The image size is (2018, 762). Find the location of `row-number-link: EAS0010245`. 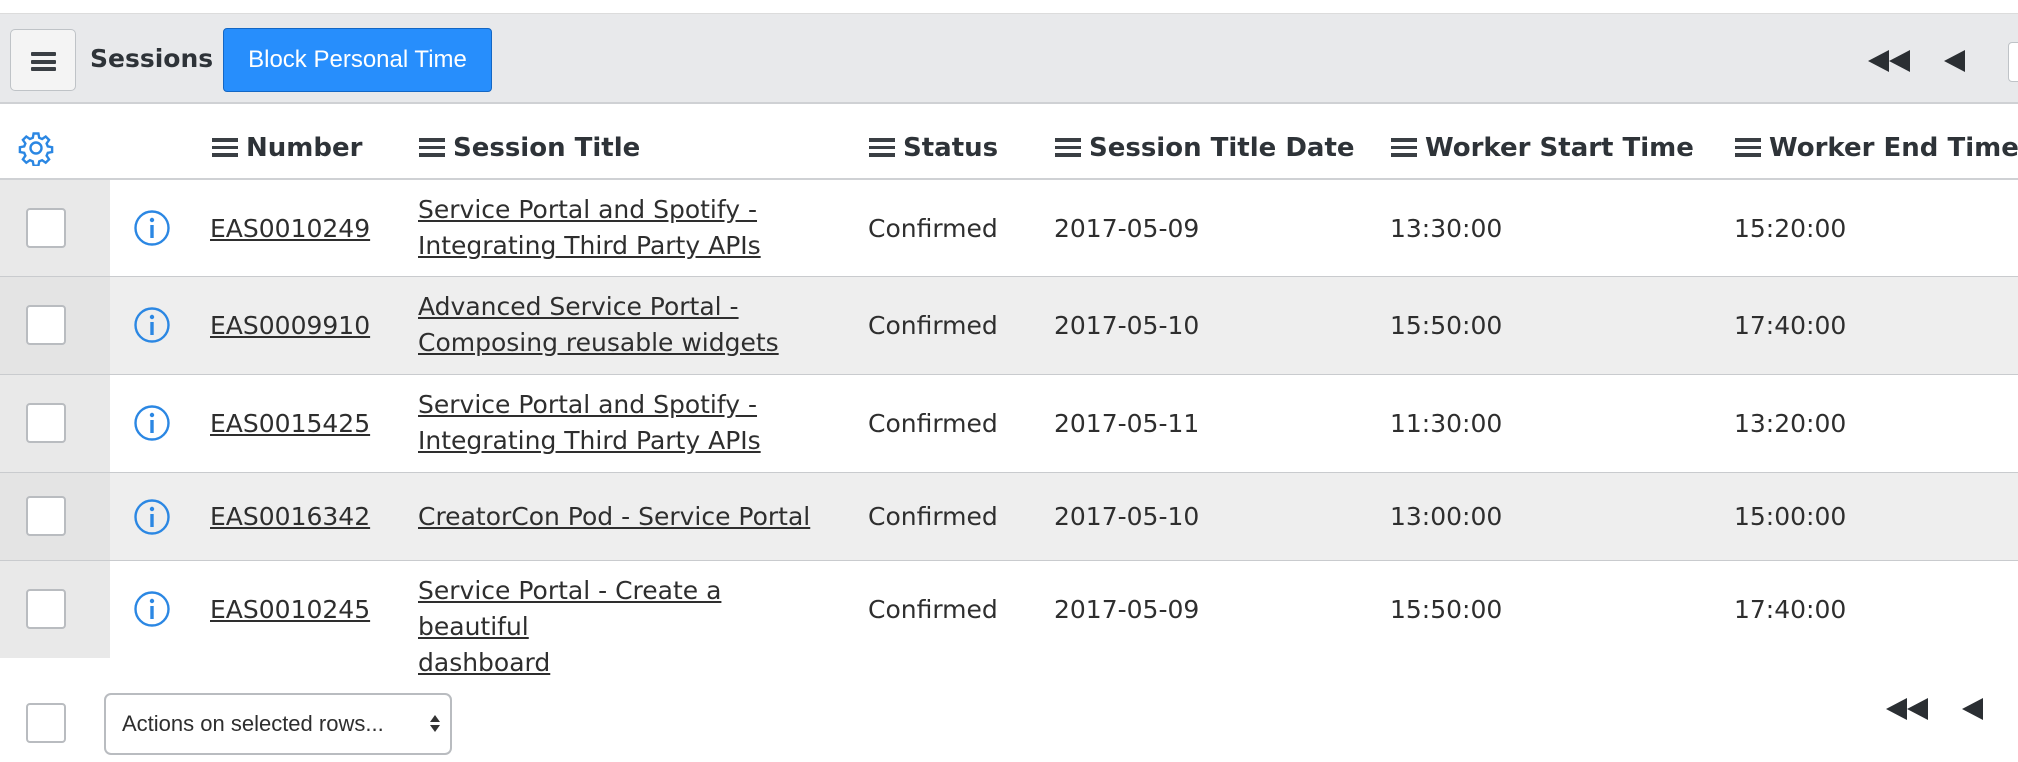

row-number-link: EAS0010245 is located at coordinates (290, 609).